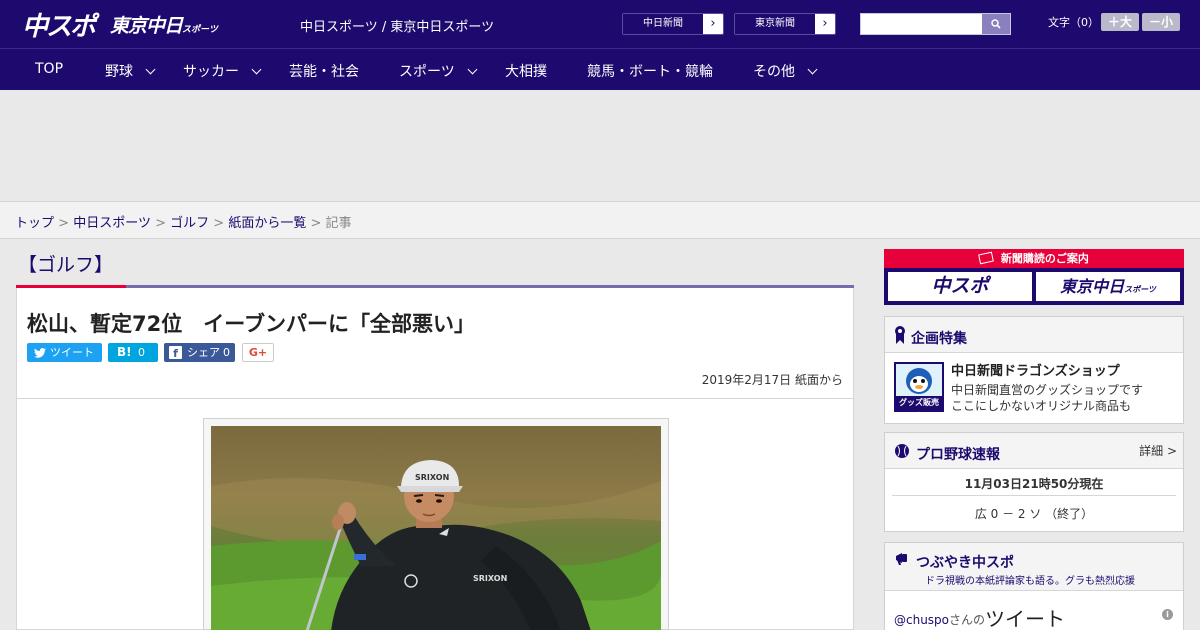 The height and width of the screenshot is (630, 1200). What do you see at coordinates (919, 391) in the screenshot?
I see `dragons-shop-thumbnail: グッズ販売中` at bounding box center [919, 391].